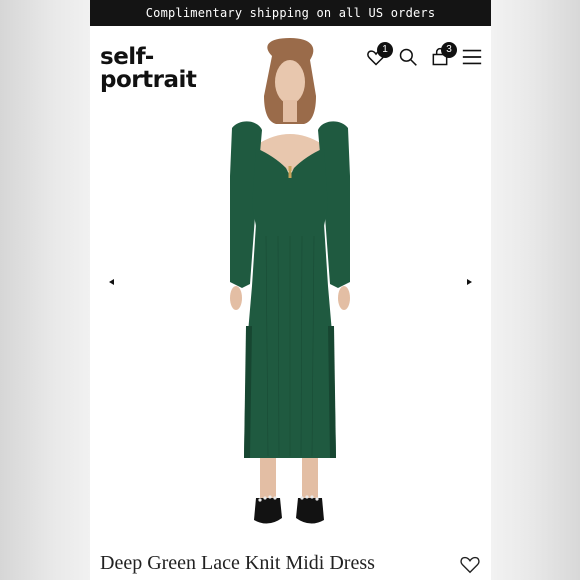 This screenshot has width=580, height=580. I want to click on promo-banner: Complimentary shipping on all US orders, so click(290, 13).